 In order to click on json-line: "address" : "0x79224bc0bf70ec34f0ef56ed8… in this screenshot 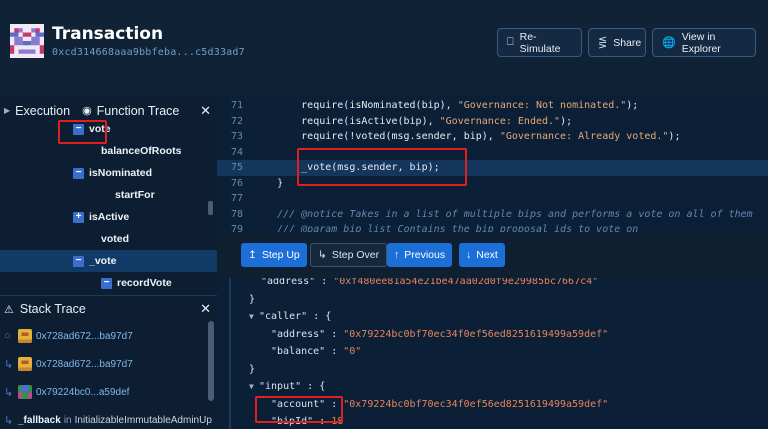, I will do `click(440, 334)`.